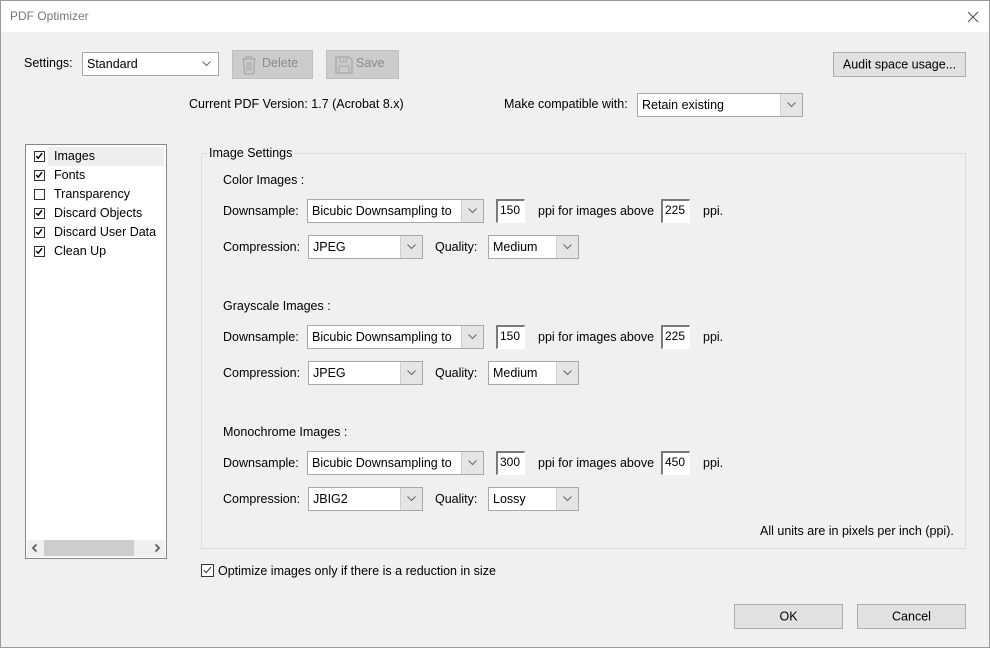 Image resolution: width=990 pixels, height=648 pixels. Describe the element at coordinates (382, 463) in the screenshot. I see `monochrome-downsample-value: Bicubic Downsampling to` at that location.